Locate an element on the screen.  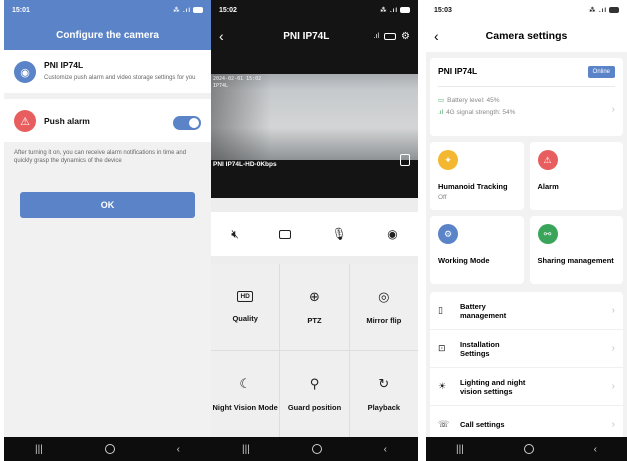
feature-label: PTZ is located at coordinates (314, 320).